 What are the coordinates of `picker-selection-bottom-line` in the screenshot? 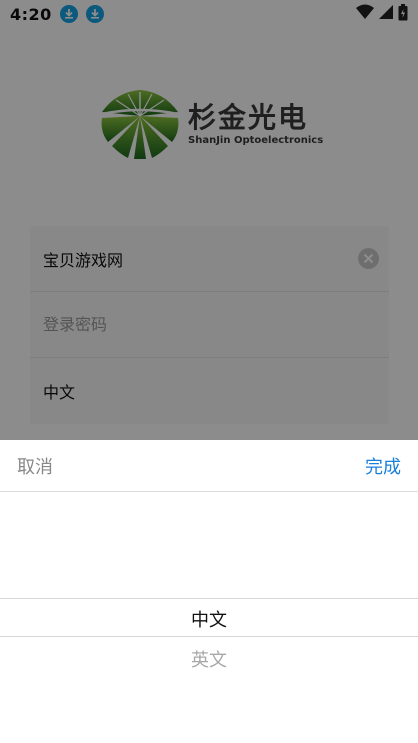 It's located at (209, 636).